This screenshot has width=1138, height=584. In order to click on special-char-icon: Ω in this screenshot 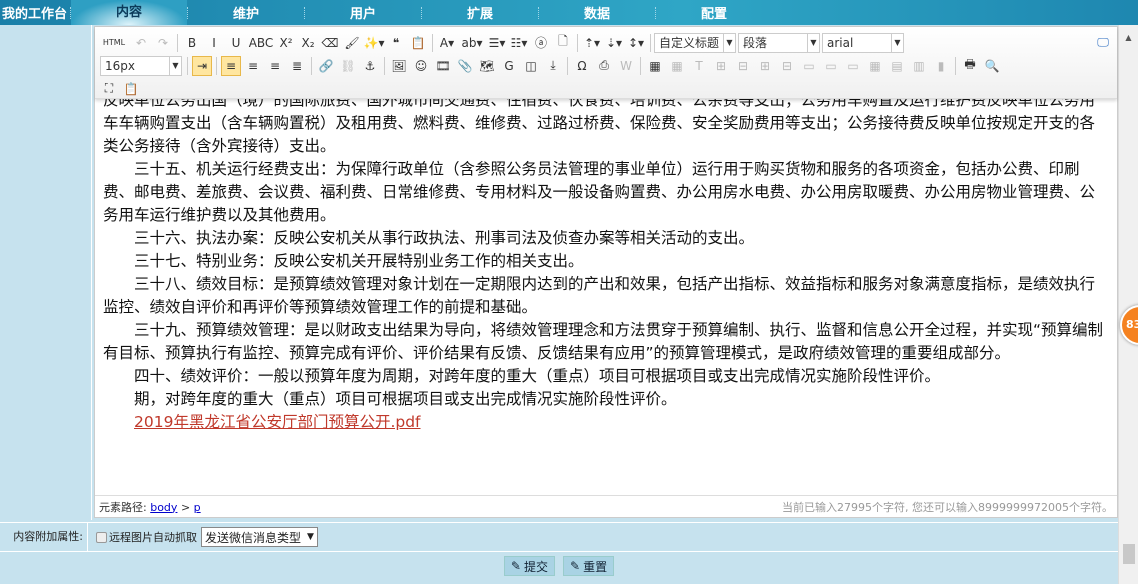, I will do `click(582, 66)`.